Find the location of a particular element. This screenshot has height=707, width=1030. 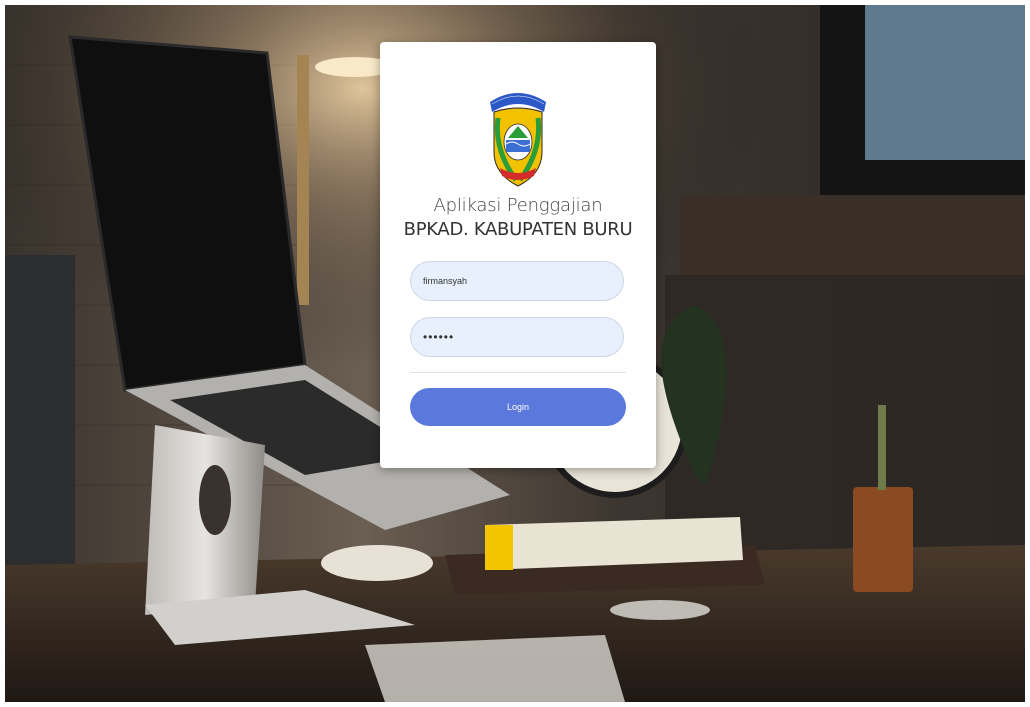

kabupaten-buru-logo is located at coordinates (518, 140).